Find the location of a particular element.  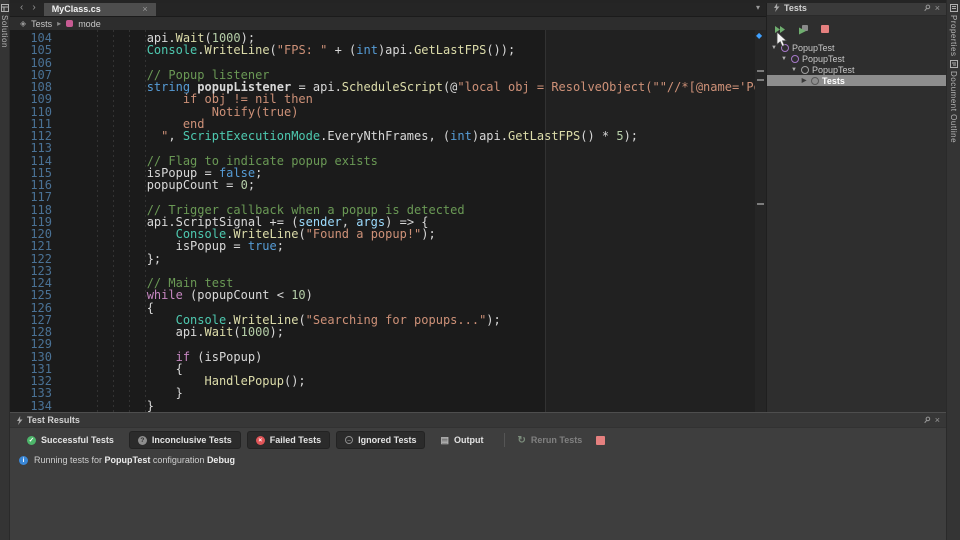

filter-ignored-button: – Ignored Tests is located at coordinates (381, 440).